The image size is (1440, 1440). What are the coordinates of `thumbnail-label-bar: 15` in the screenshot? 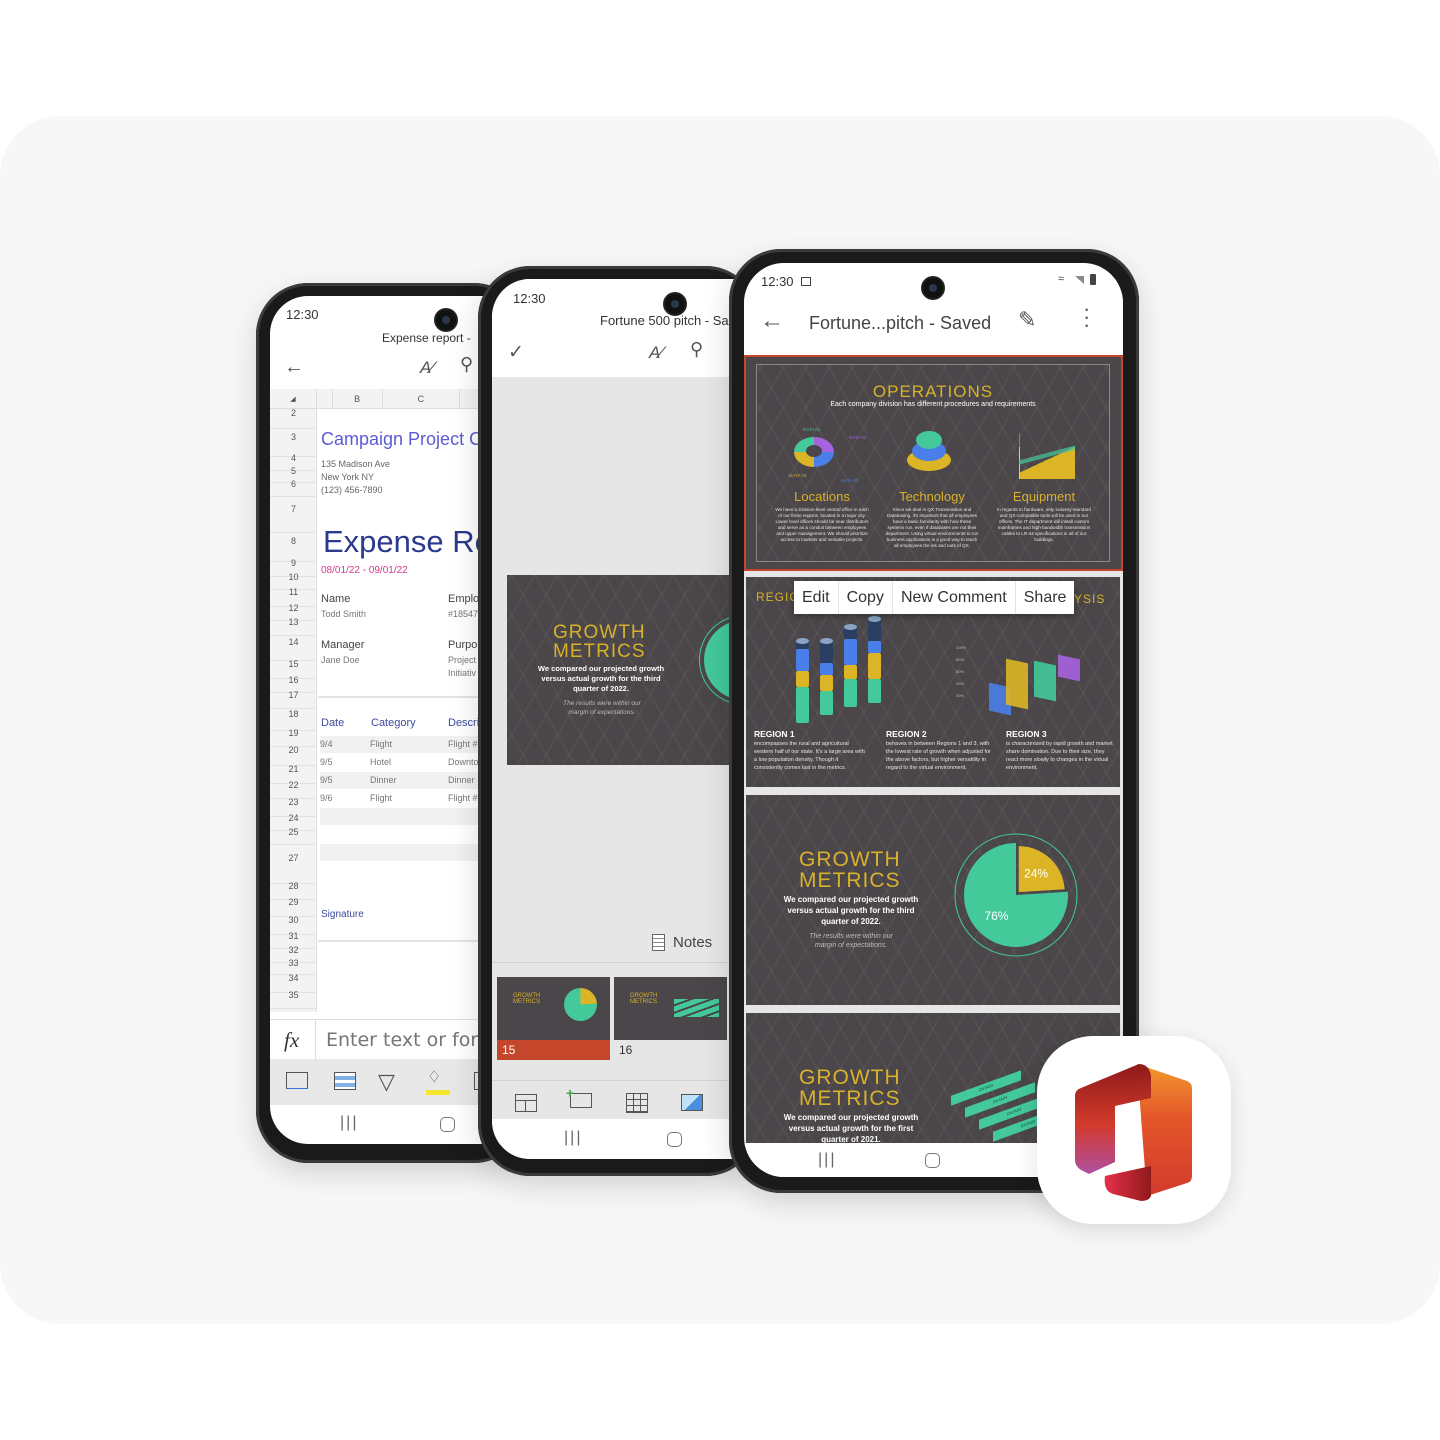 It's located at (553, 1050).